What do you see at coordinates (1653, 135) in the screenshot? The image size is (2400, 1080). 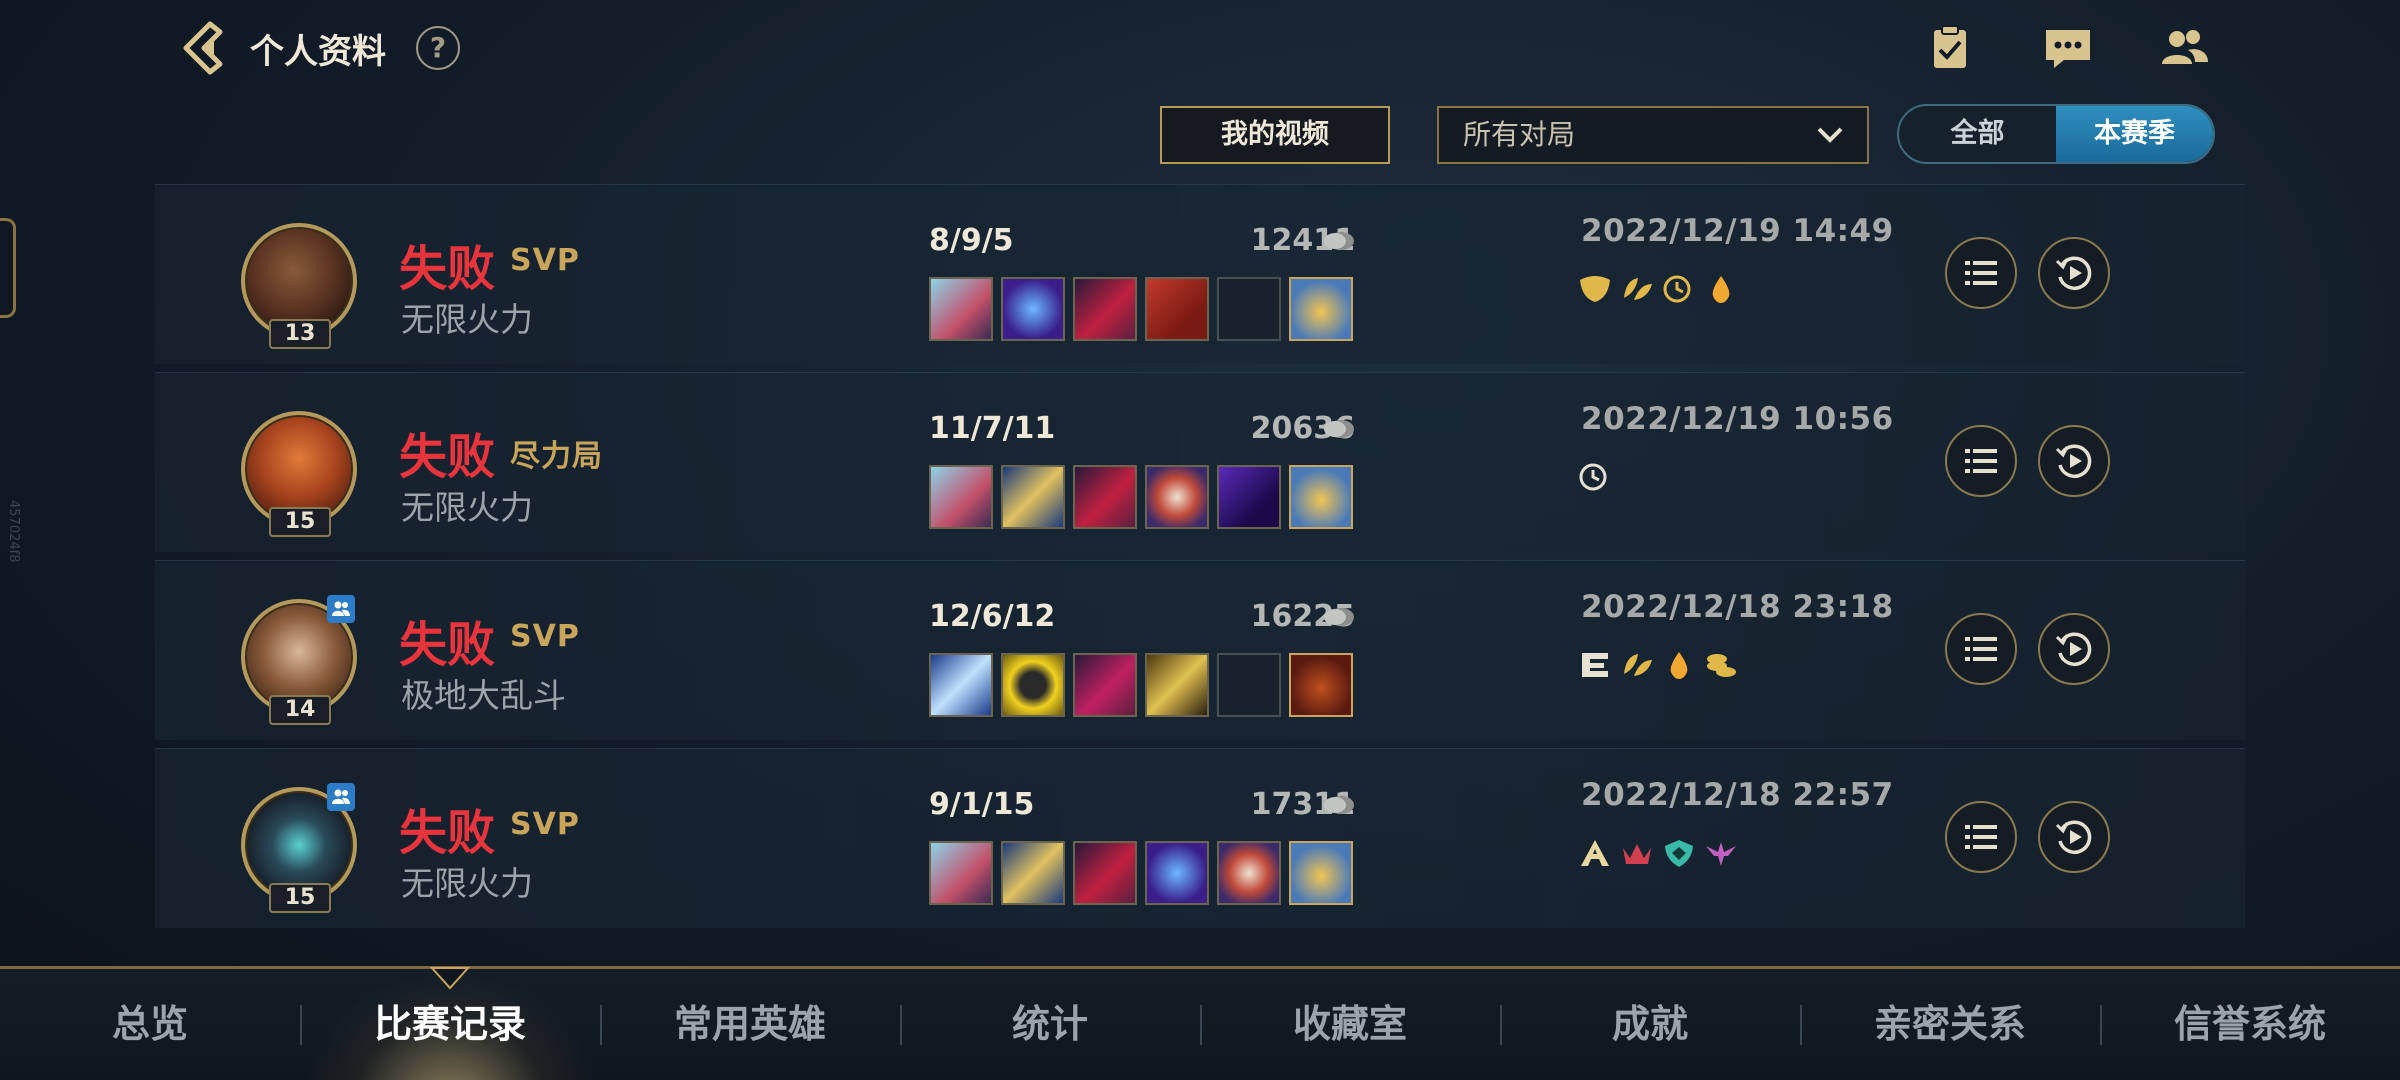 I see `match-filter-dropdown: 所有对局` at bounding box center [1653, 135].